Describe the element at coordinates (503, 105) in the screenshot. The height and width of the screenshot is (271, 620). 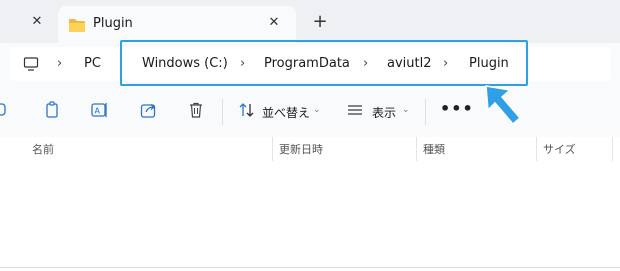
I see `pointer-arrow-icon` at that location.